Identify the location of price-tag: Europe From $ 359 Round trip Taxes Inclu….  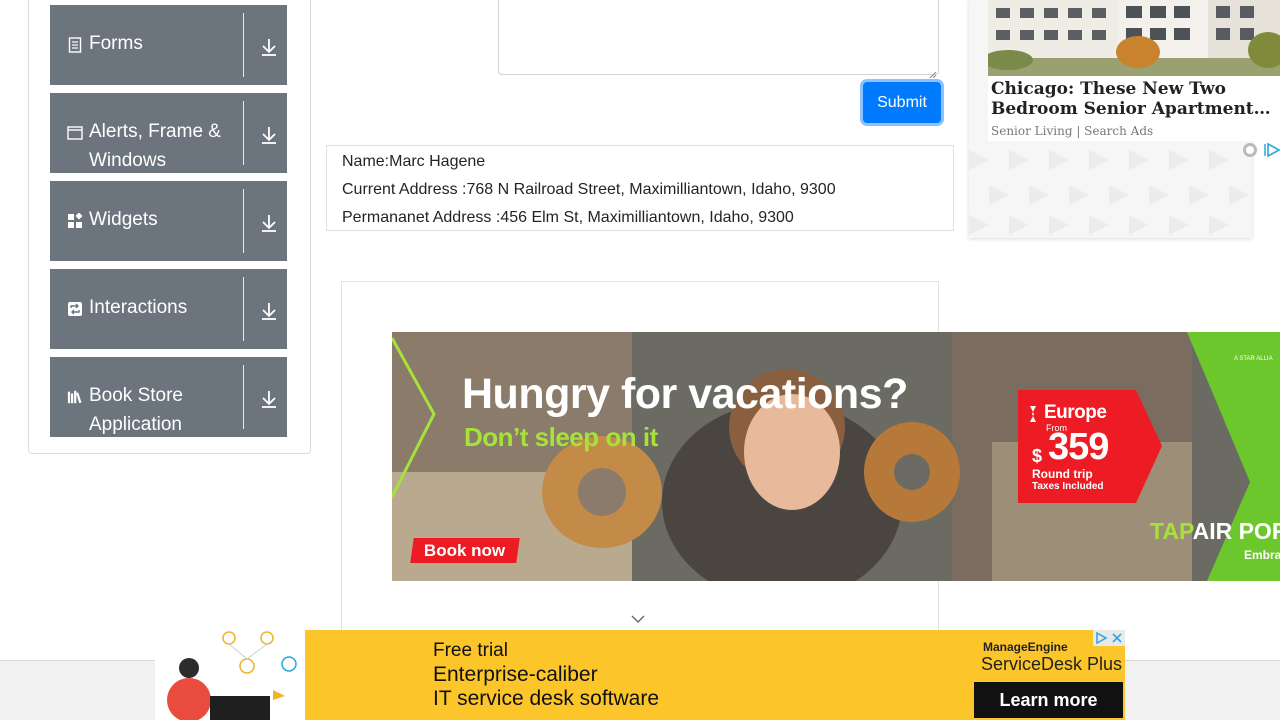
(1090, 446).